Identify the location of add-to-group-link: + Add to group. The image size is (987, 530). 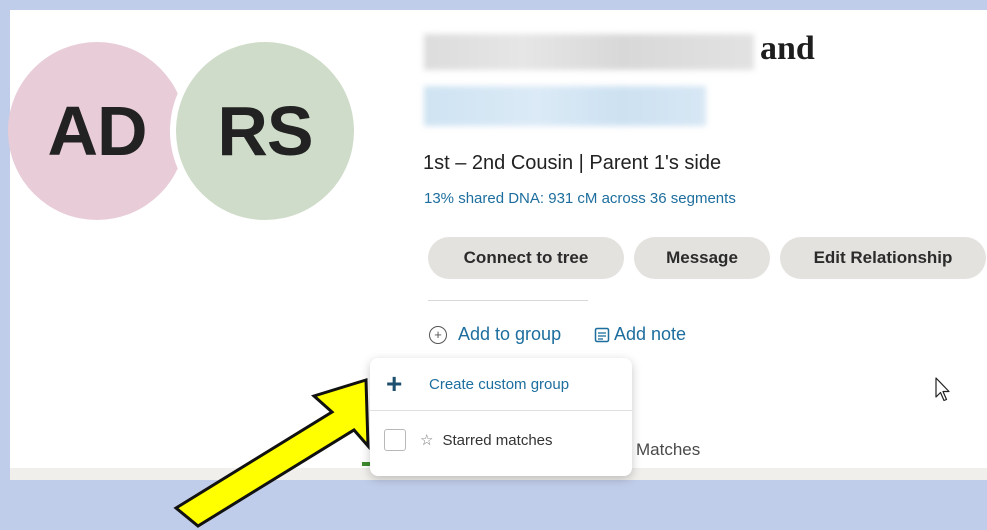
(495, 334).